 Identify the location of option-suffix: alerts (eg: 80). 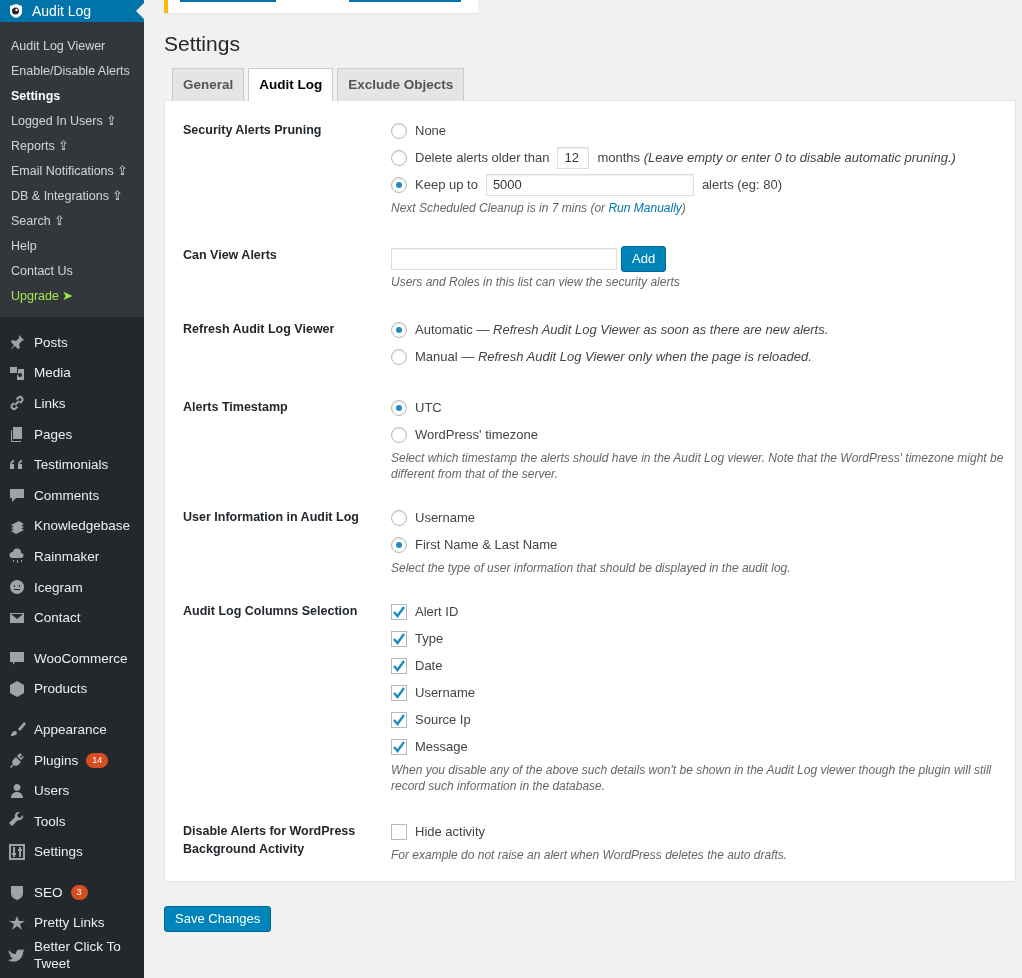
(742, 185).